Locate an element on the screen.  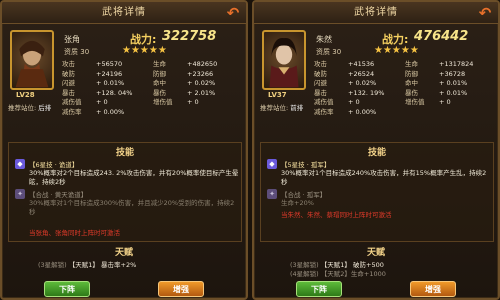
stat-row: 暴击 +132. 19% 暴伤 + 0.01% is located at coordinates (405, 94).